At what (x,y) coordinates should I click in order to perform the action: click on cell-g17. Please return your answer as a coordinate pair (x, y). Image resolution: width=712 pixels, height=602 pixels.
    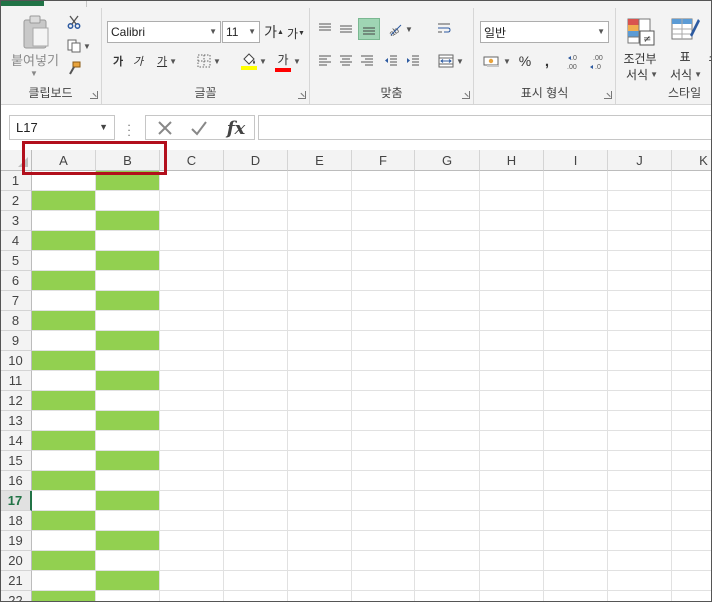
    Looking at the image, I should click on (447, 501).